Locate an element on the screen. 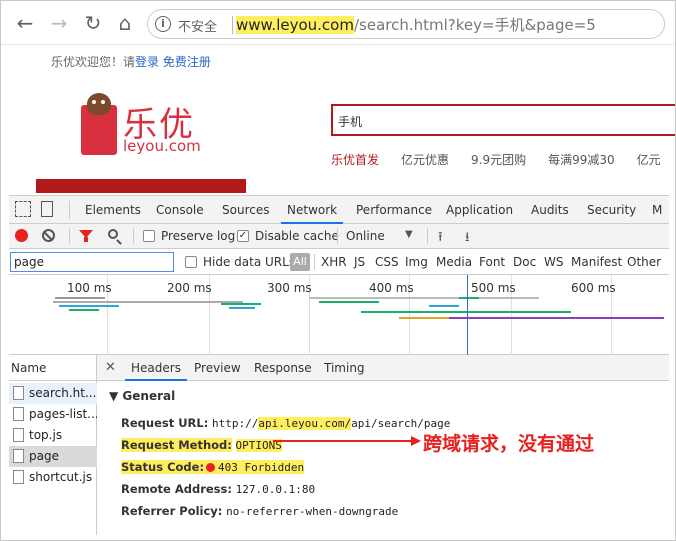 Image resolution: width=676 pixels, height=541 pixels. filter-icon-stem is located at coordinates (86, 239).